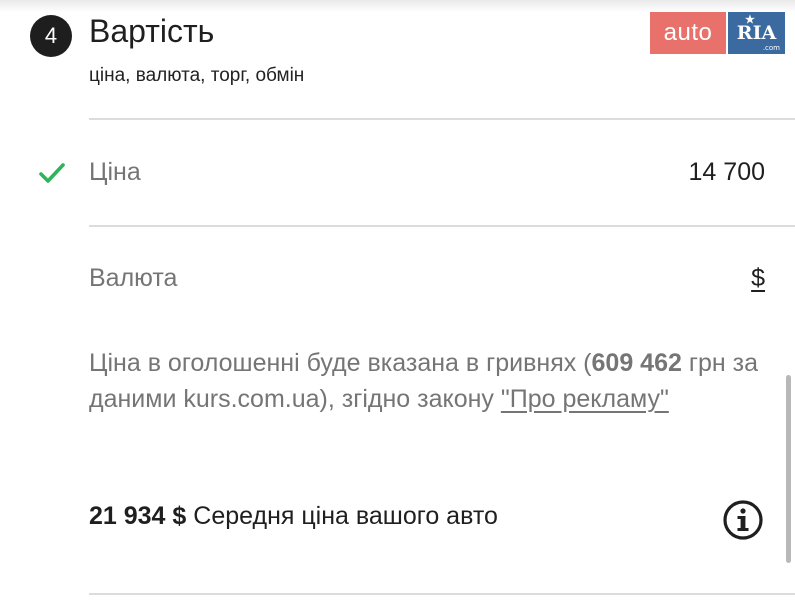 The height and width of the screenshot is (600, 795). I want to click on logo-auto-part: auto, so click(688, 33).